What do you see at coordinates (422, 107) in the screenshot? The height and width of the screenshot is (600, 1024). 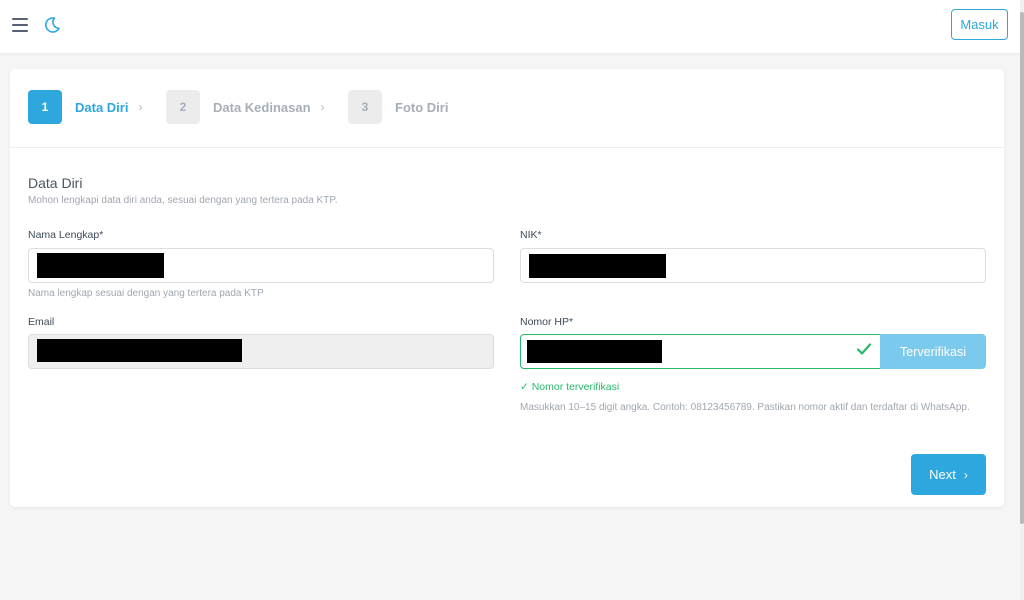 I see `step-label: Foto Diri` at bounding box center [422, 107].